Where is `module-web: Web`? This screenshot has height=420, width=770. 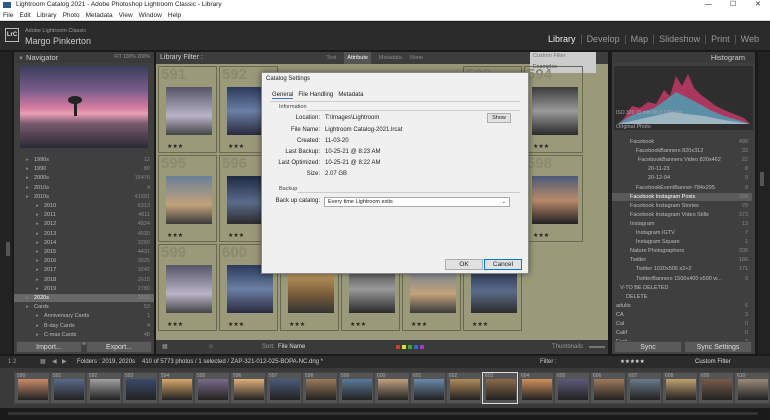 module-web: Web is located at coordinates (749, 39).